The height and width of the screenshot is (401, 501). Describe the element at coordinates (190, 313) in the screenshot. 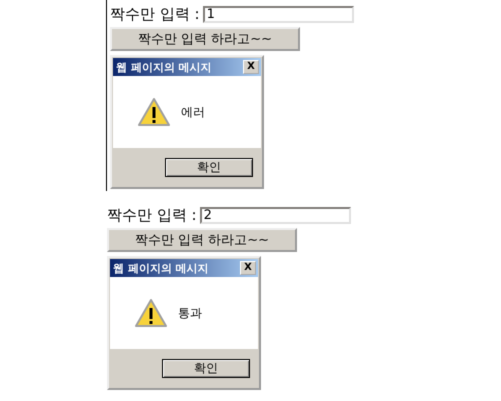

I see `dialog-message: 통과` at that location.